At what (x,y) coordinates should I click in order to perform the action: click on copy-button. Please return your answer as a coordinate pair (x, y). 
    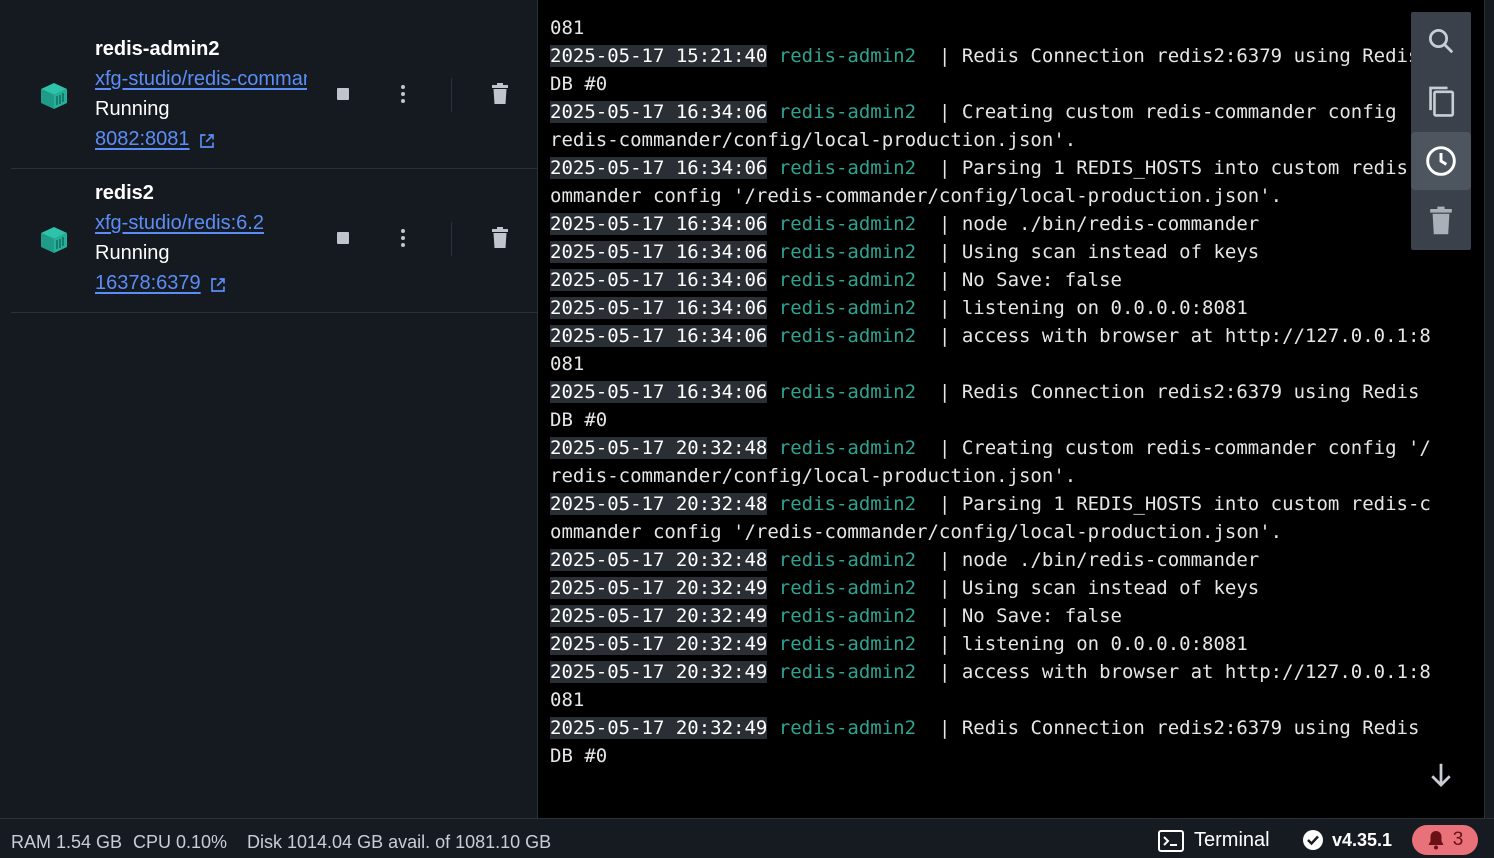
    Looking at the image, I should click on (1441, 101).